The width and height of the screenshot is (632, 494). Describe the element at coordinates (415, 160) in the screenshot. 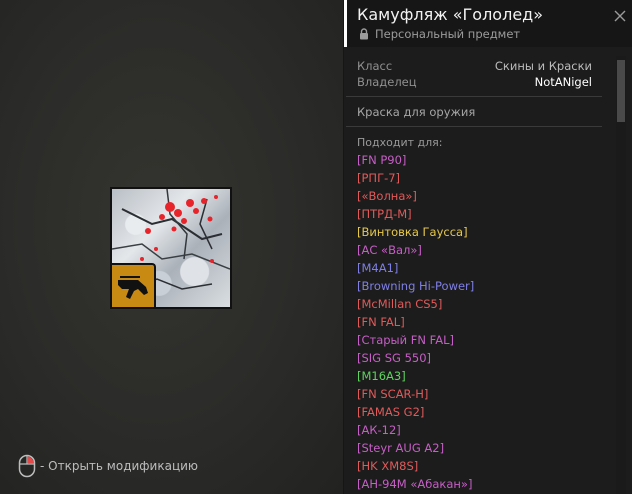

I see `compatible-weapon-item: [FN P90]` at that location.